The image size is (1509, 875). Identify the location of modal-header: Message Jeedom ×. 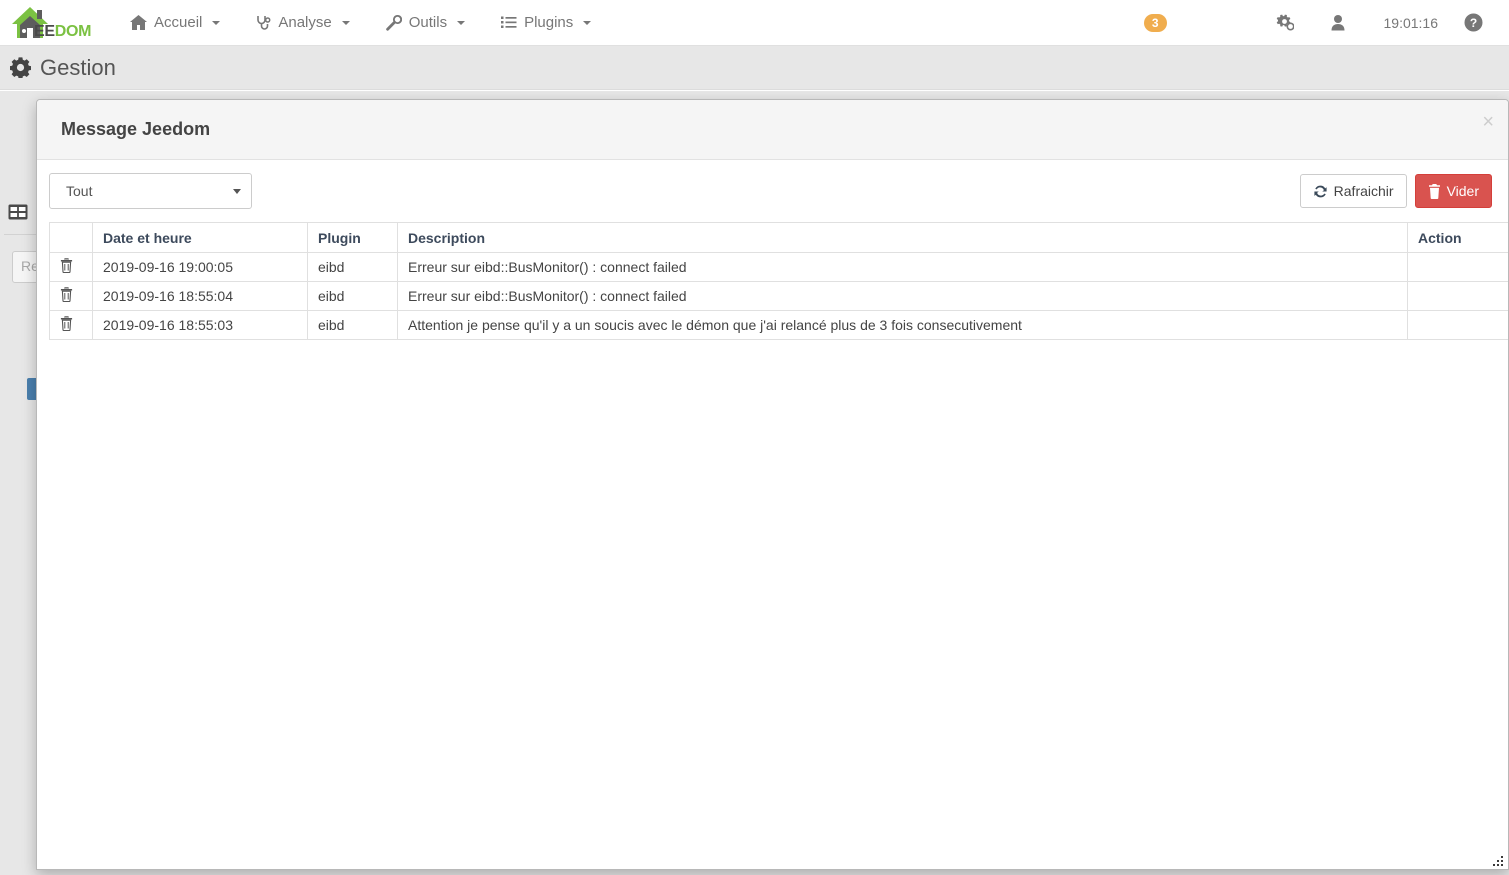
(772, 130).